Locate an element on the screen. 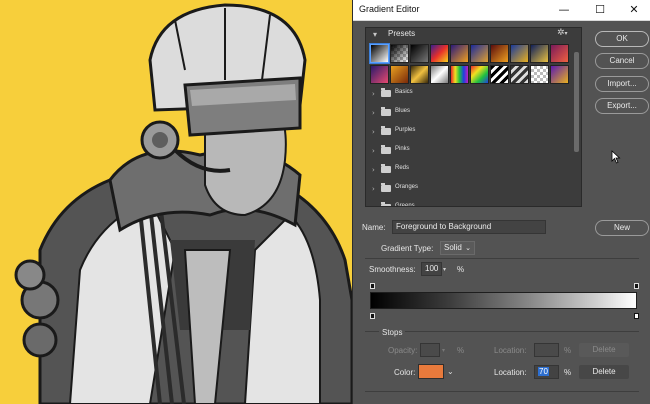 This screenshot has height=404, width=650. preset-folder-basics: › Basics is located at coordinates (470, 95).